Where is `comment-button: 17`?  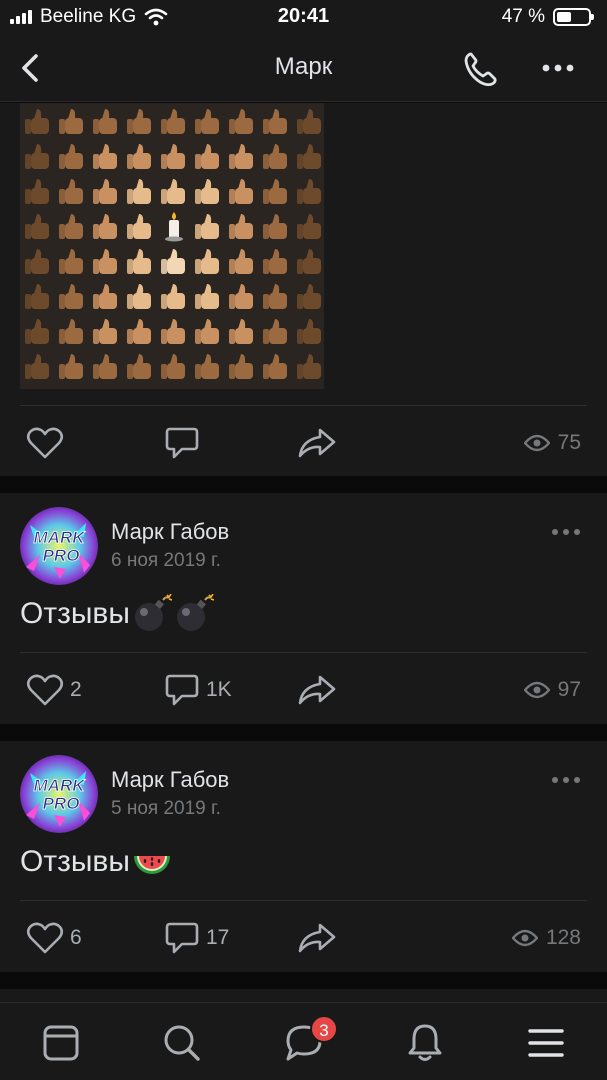 comment-button: 17 is located at coordinates (196, 938).